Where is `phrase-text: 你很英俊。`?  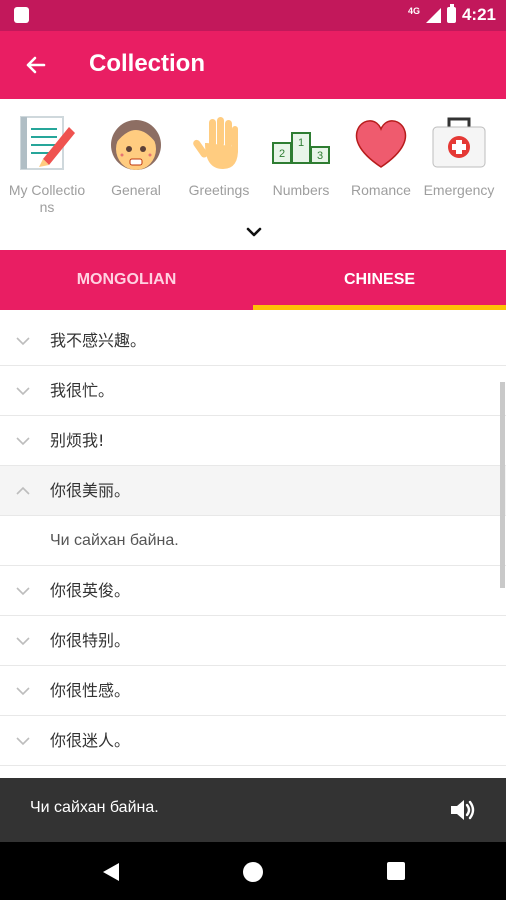
phrase-text: 你很英俊。 is located at coordinates (90, 590).